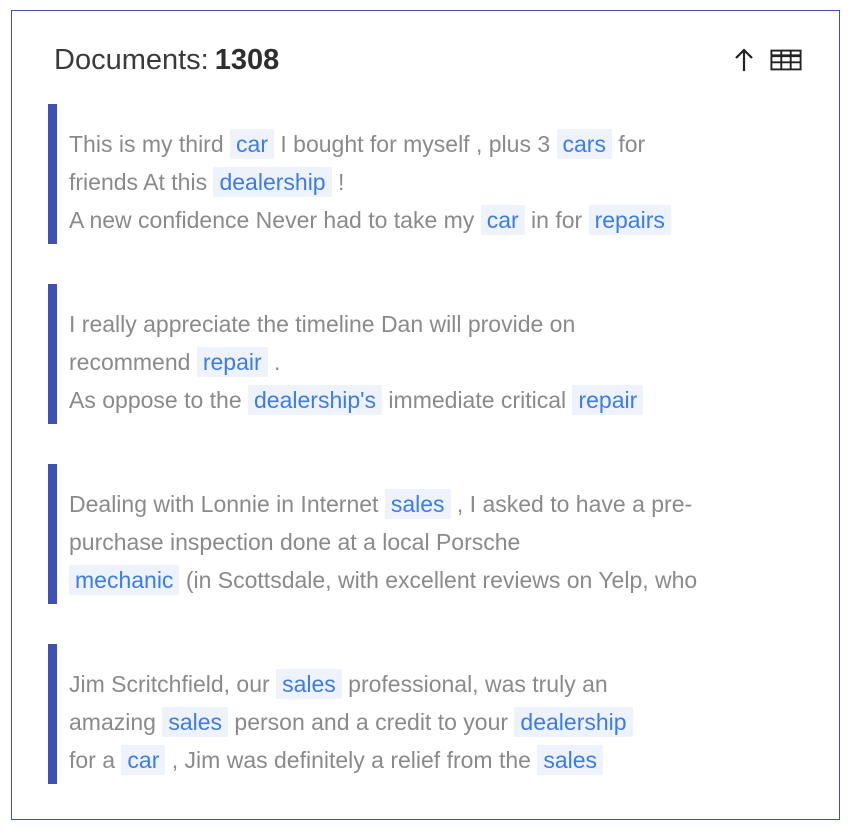 Image resolution: width=850 pixels, height=833 pixels. Describe the element at coordinates (338, 182) in the screenshot. I see `document-text-segment: !` at that location.